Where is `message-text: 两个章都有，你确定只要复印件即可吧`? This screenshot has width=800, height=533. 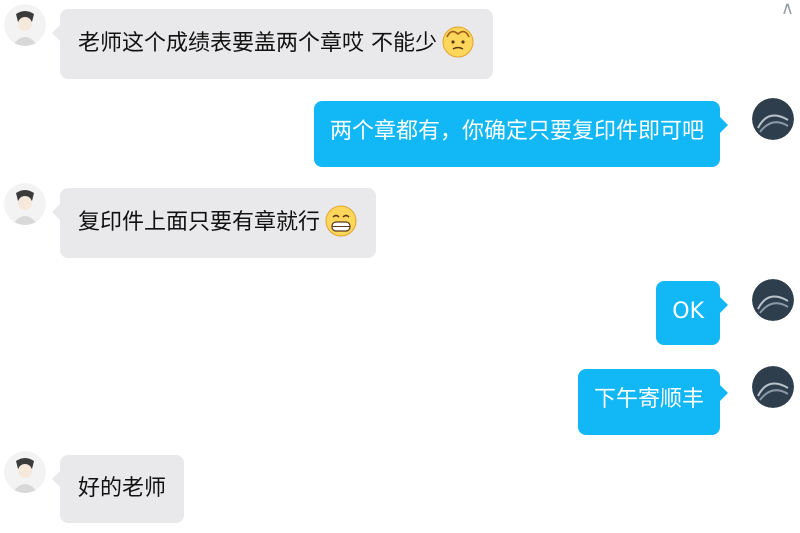
message-text: 两个章都有，你确定只要复印件即可吧 is located at coordinates (516, 131).